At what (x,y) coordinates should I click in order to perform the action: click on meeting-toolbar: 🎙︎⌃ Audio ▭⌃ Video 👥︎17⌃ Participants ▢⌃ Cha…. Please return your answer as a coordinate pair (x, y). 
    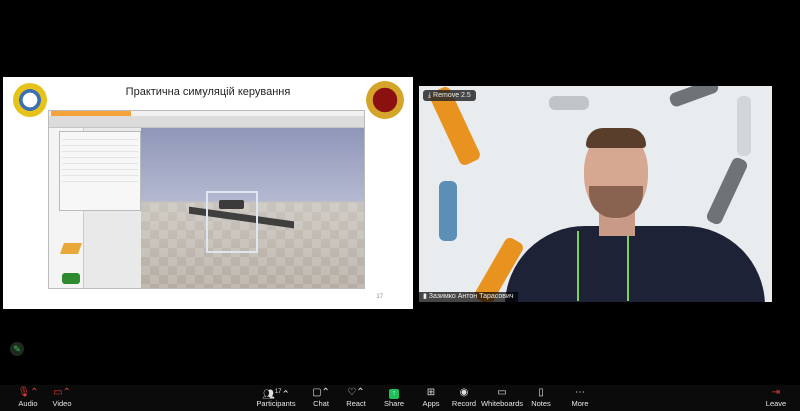
    Looking at the image, I should click on (400, 398).